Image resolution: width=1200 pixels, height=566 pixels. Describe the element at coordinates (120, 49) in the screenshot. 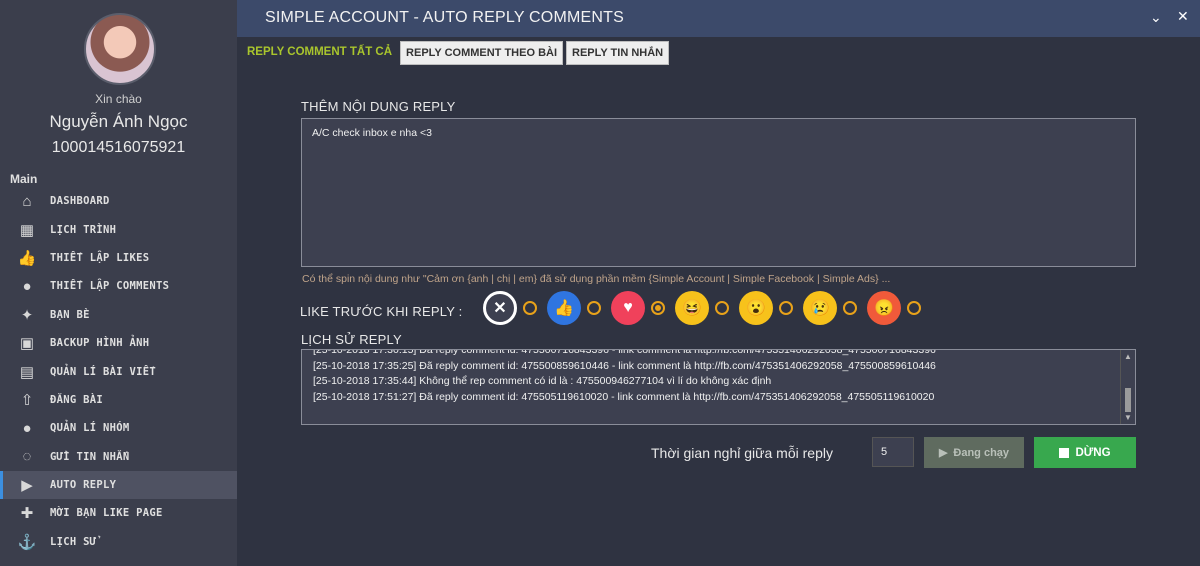

I see `avatar` at that location.